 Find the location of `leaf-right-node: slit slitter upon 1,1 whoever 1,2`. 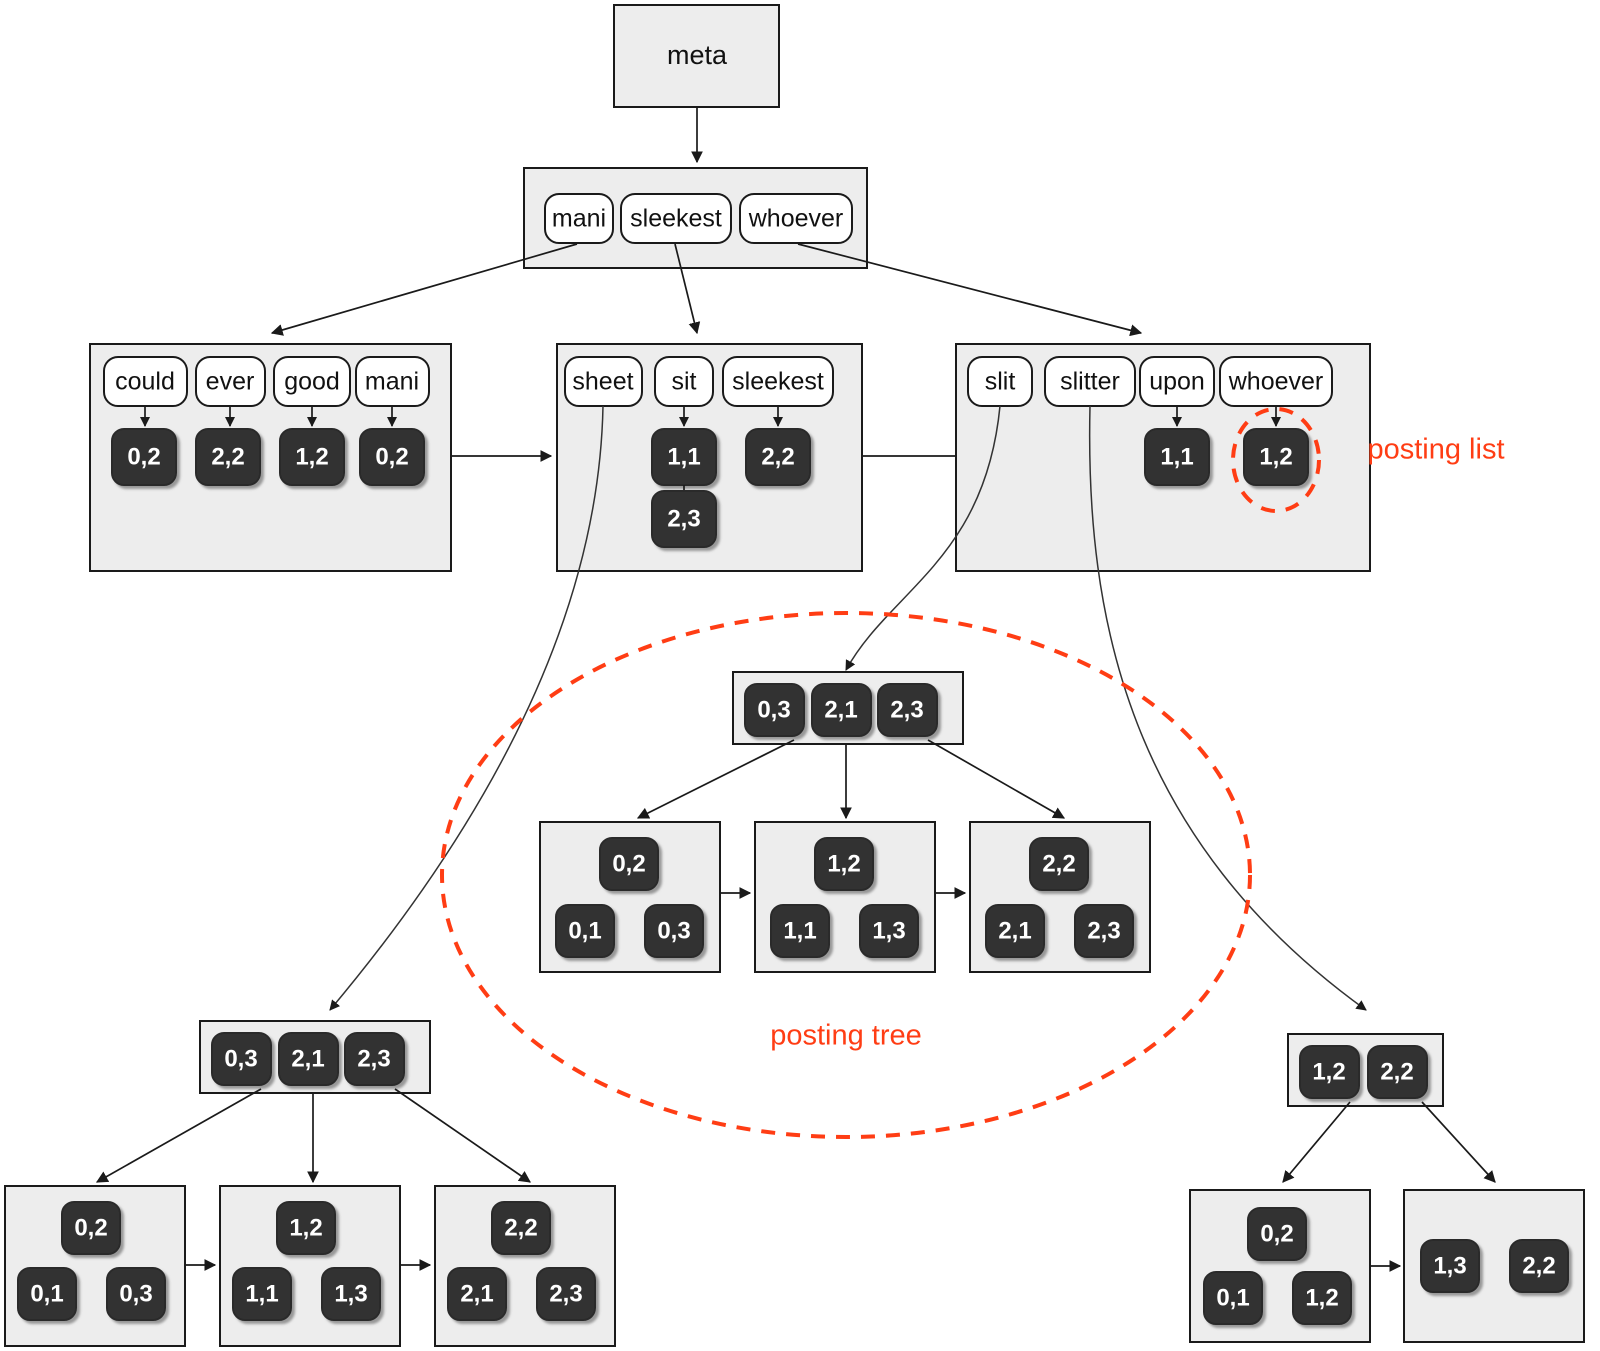

leaf-right-node: slit slitter upon 1,1 whoever 1,2 is located at coordinates (1163, 457).